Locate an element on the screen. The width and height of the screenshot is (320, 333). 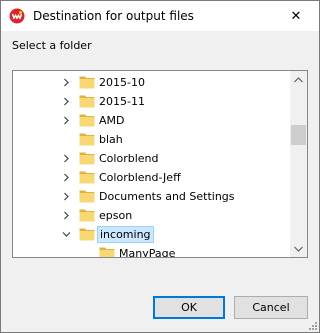
close-button: ✕ is located at coordinates (296, 16).